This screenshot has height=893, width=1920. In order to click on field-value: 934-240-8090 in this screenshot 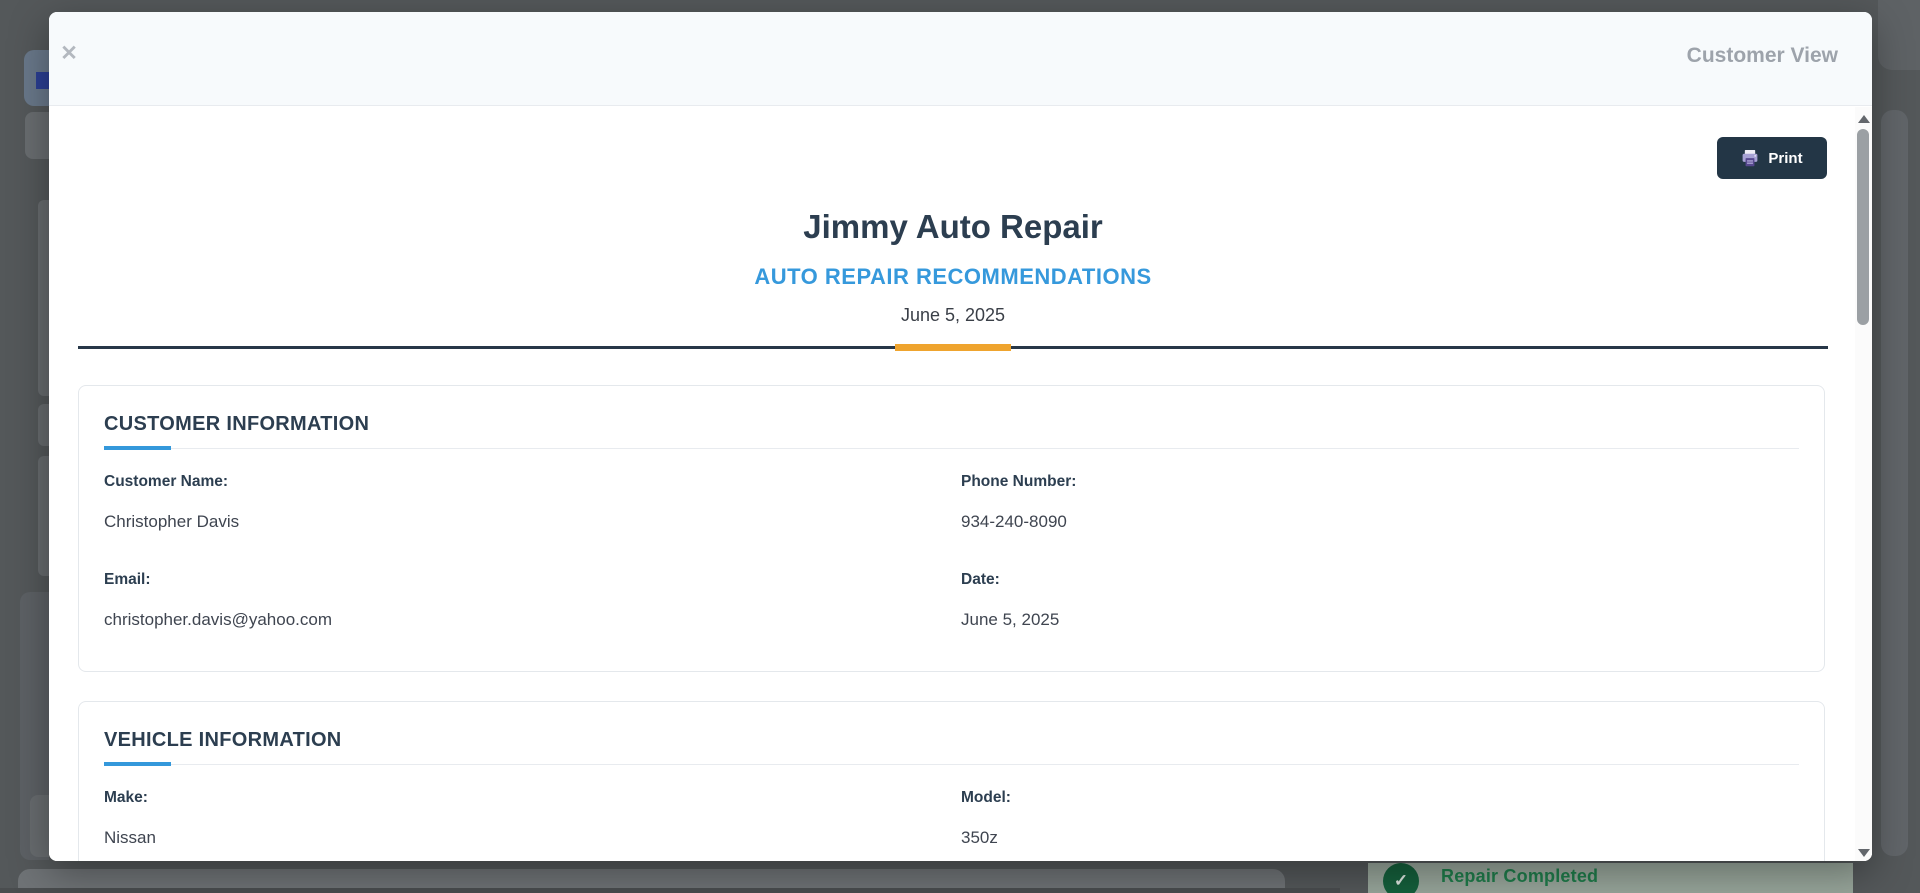, I will do `click(1014, 521)`.